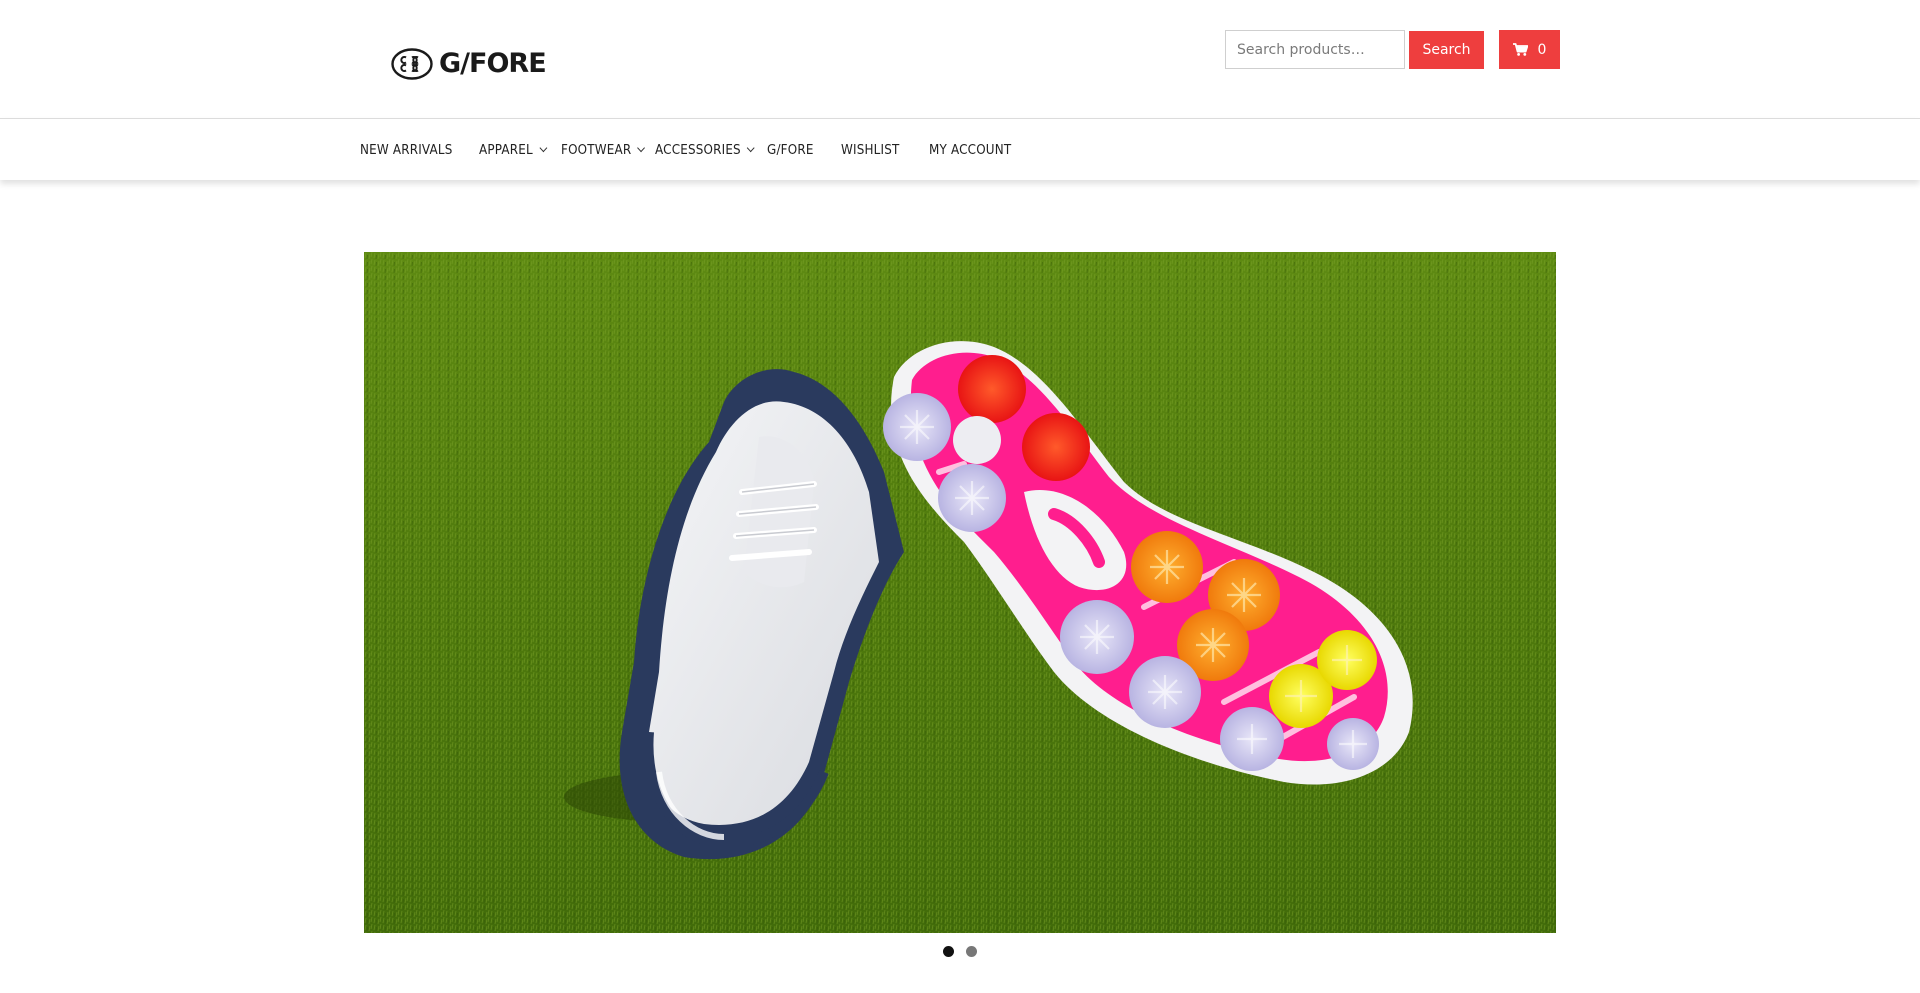 This screenshot has width=1920, height=993. I want to click on brand-logo: G/FORE, so click(469, 64).